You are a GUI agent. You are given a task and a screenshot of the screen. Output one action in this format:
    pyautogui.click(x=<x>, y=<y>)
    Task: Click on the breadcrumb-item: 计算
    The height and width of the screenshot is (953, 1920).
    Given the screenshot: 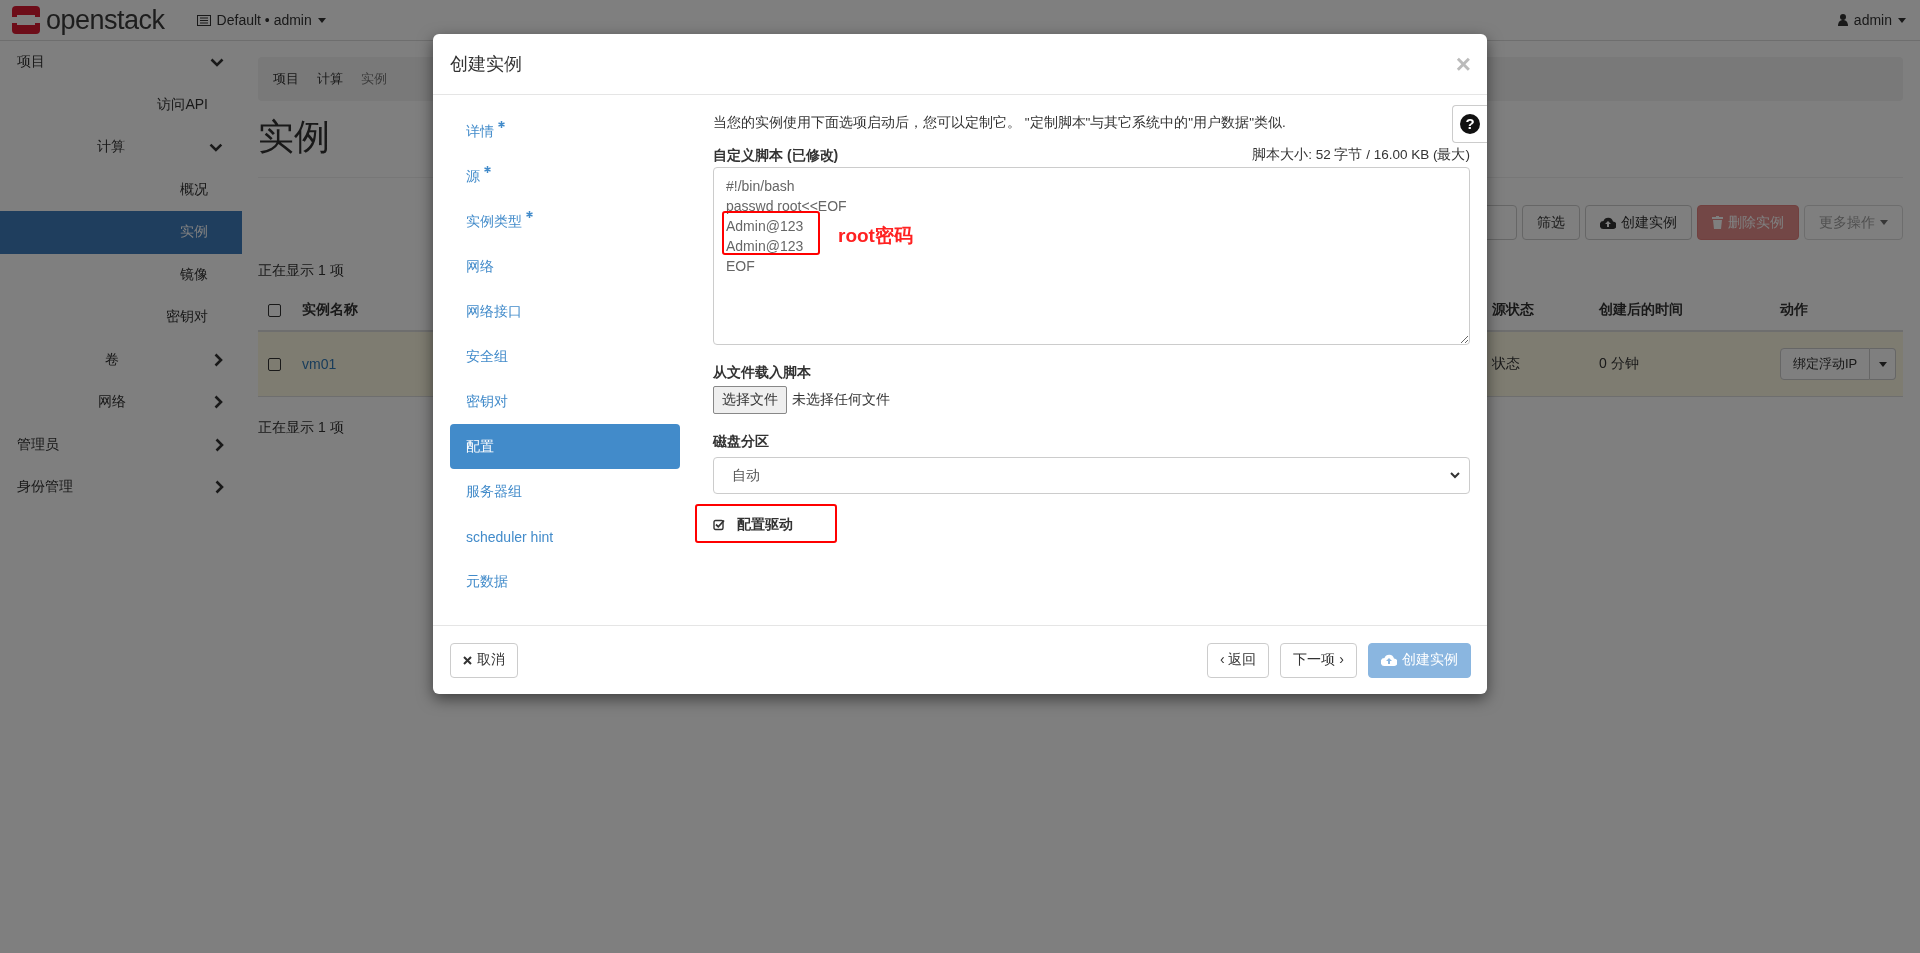 What is the action you would take?
    pyautogui.click(x=330, y=79)
    